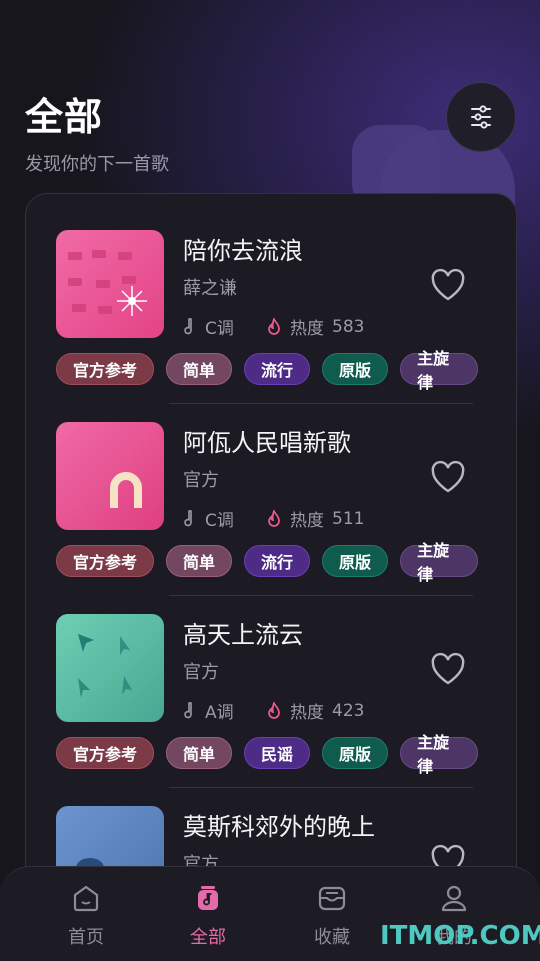 This screenshot has width=540, height=961. I want to click on filter-button, so click(481, 117).